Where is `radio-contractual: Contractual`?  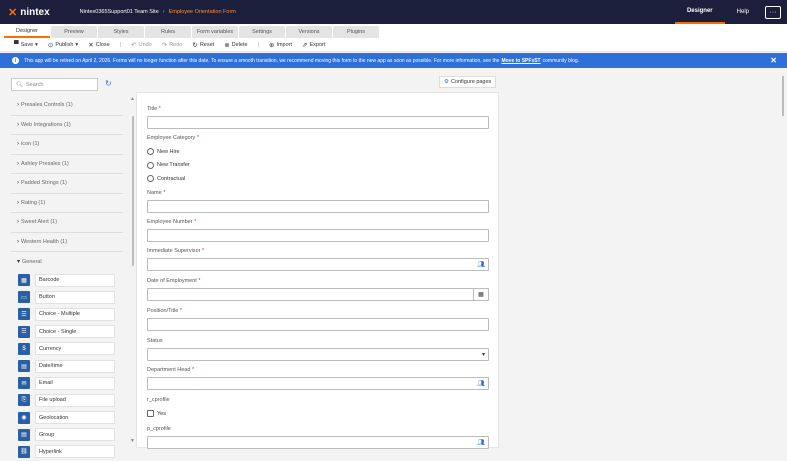 radio-contractual: Contractual is located at coordinates (318, 179).